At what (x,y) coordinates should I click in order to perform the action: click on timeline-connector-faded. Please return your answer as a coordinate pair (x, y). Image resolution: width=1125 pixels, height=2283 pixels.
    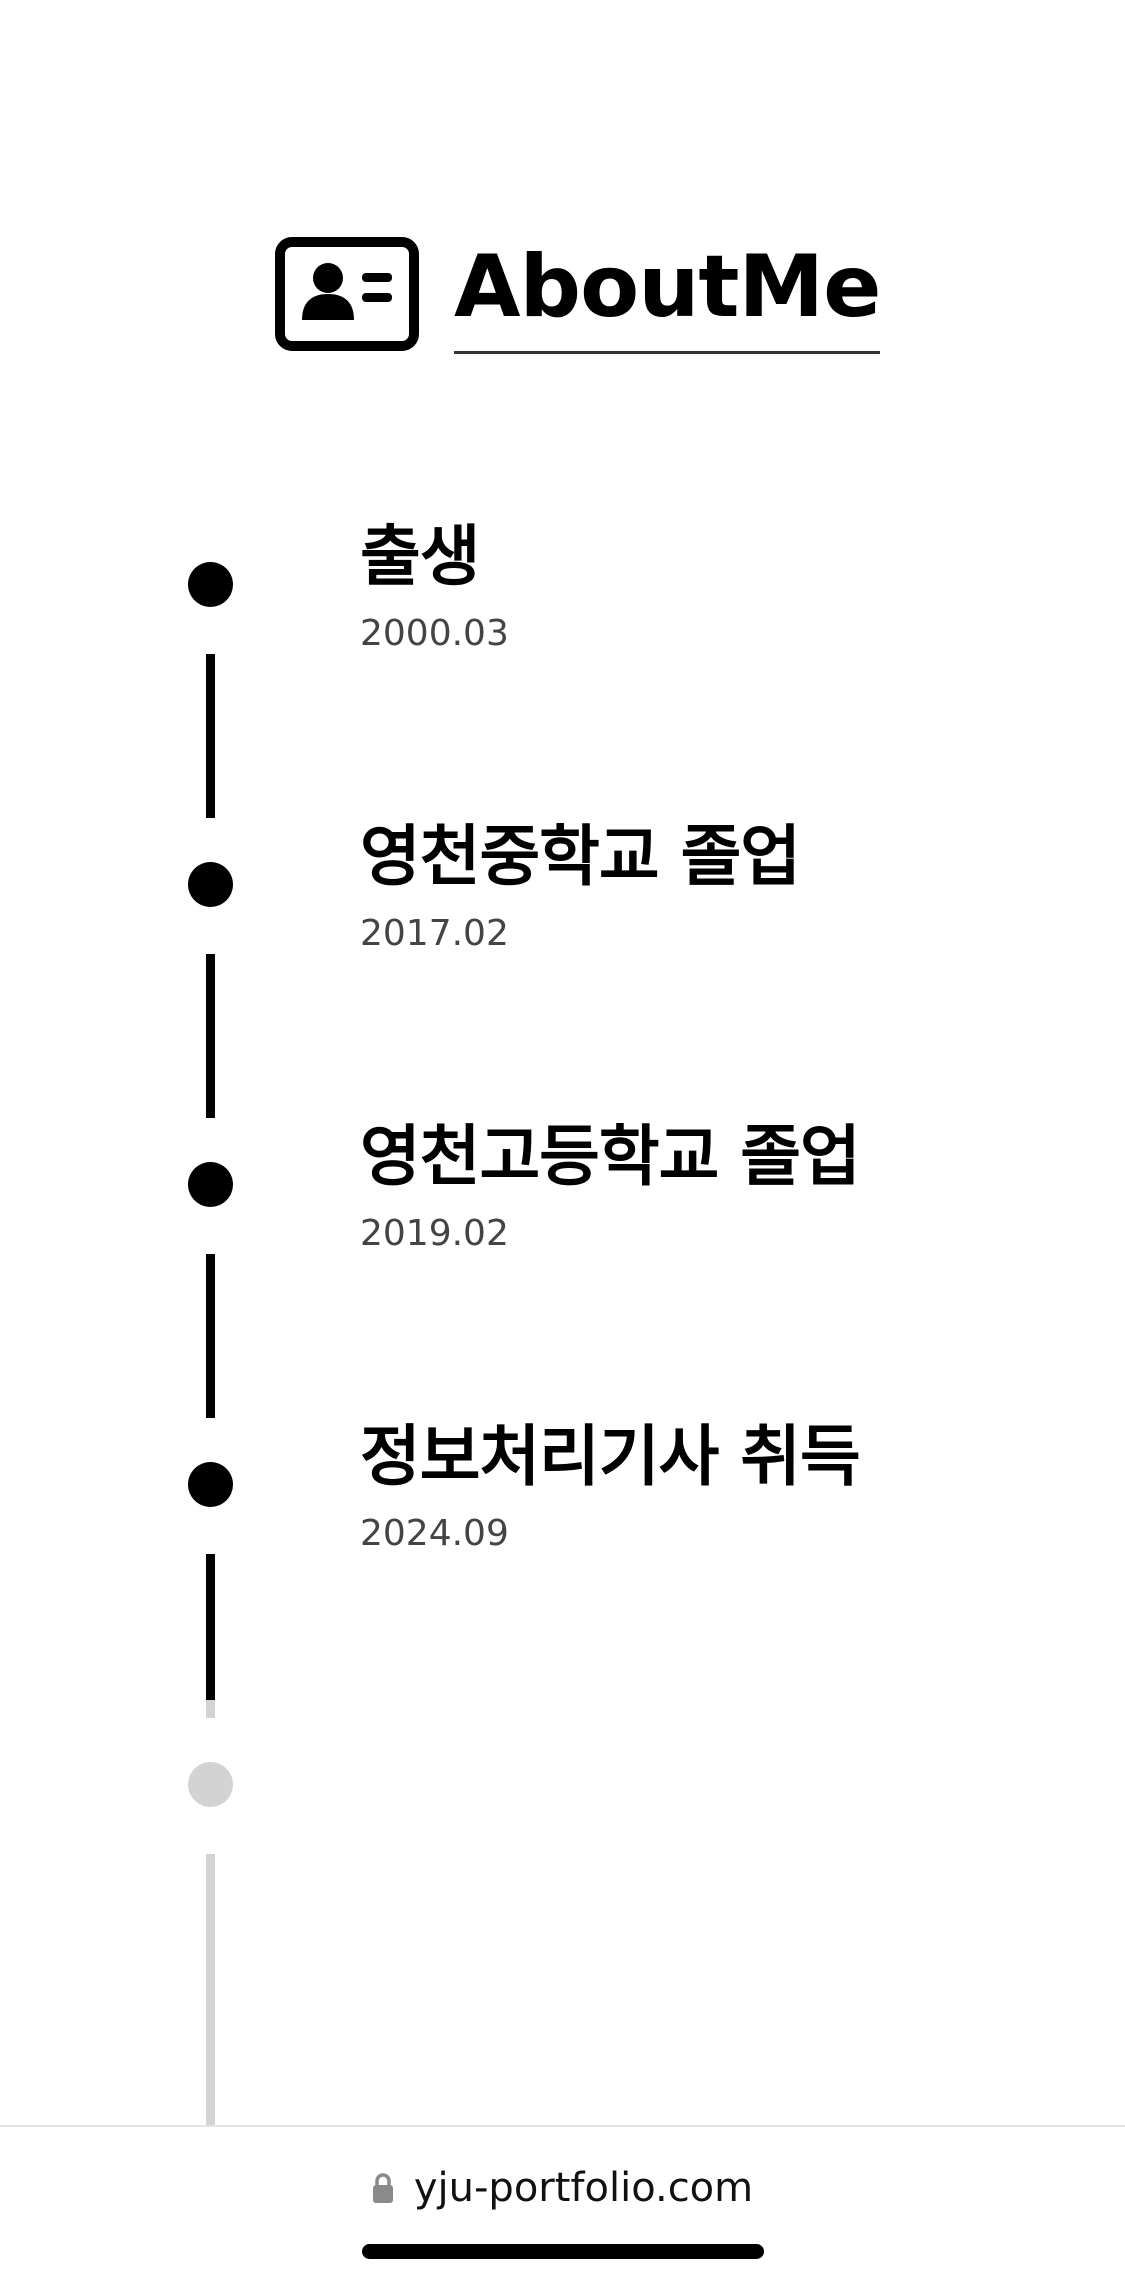
    Looking at the image, I should click on (210, 1709).